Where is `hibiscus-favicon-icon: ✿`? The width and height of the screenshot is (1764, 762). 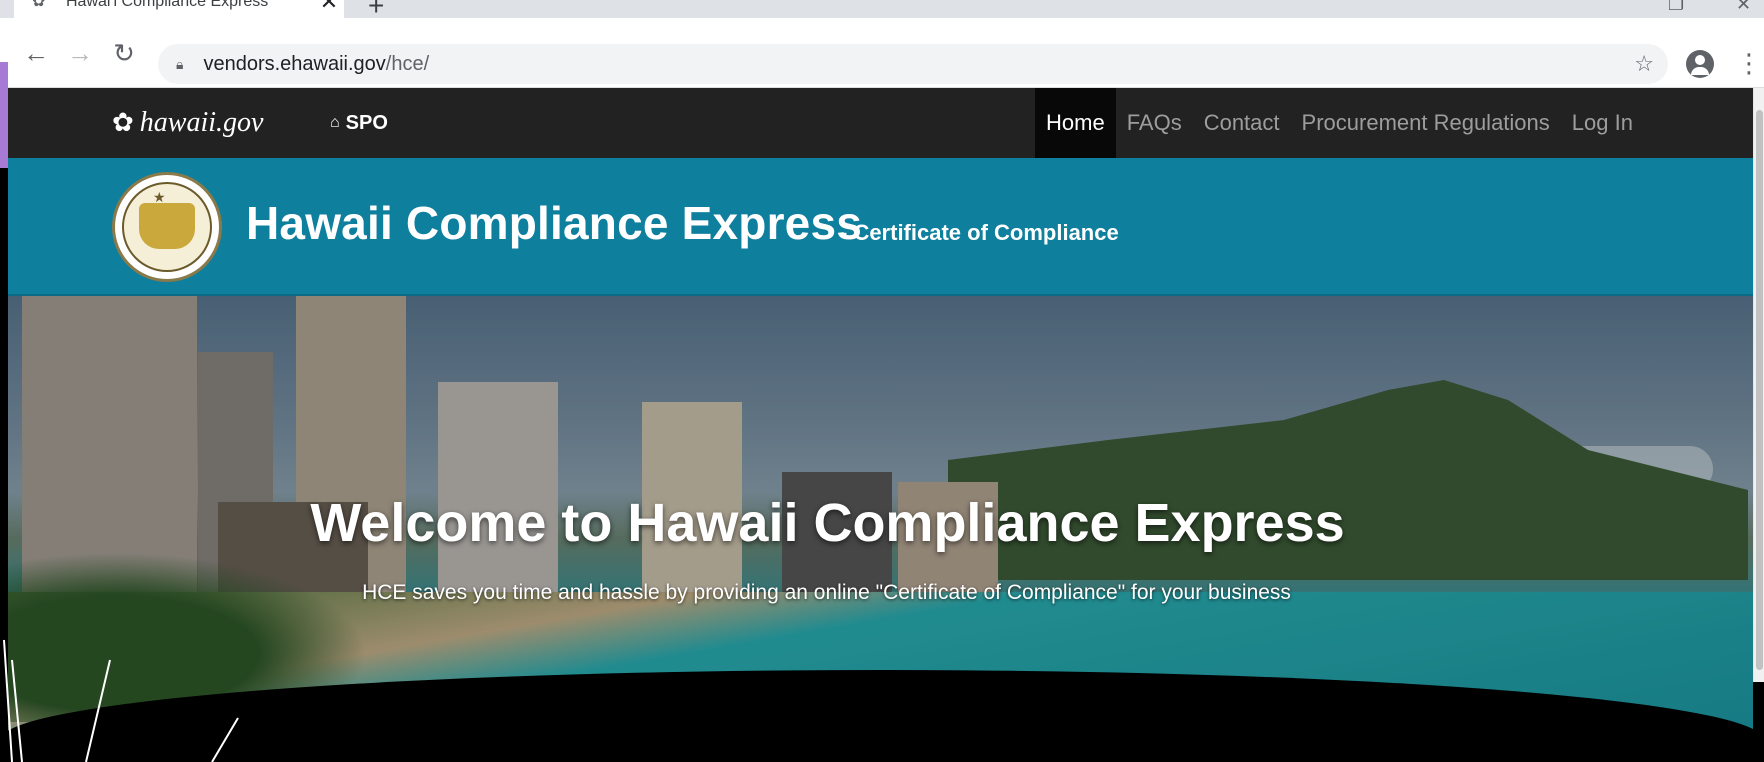 hibiscus-favicon-icon: ✿ is located at coordinates (39, 5).